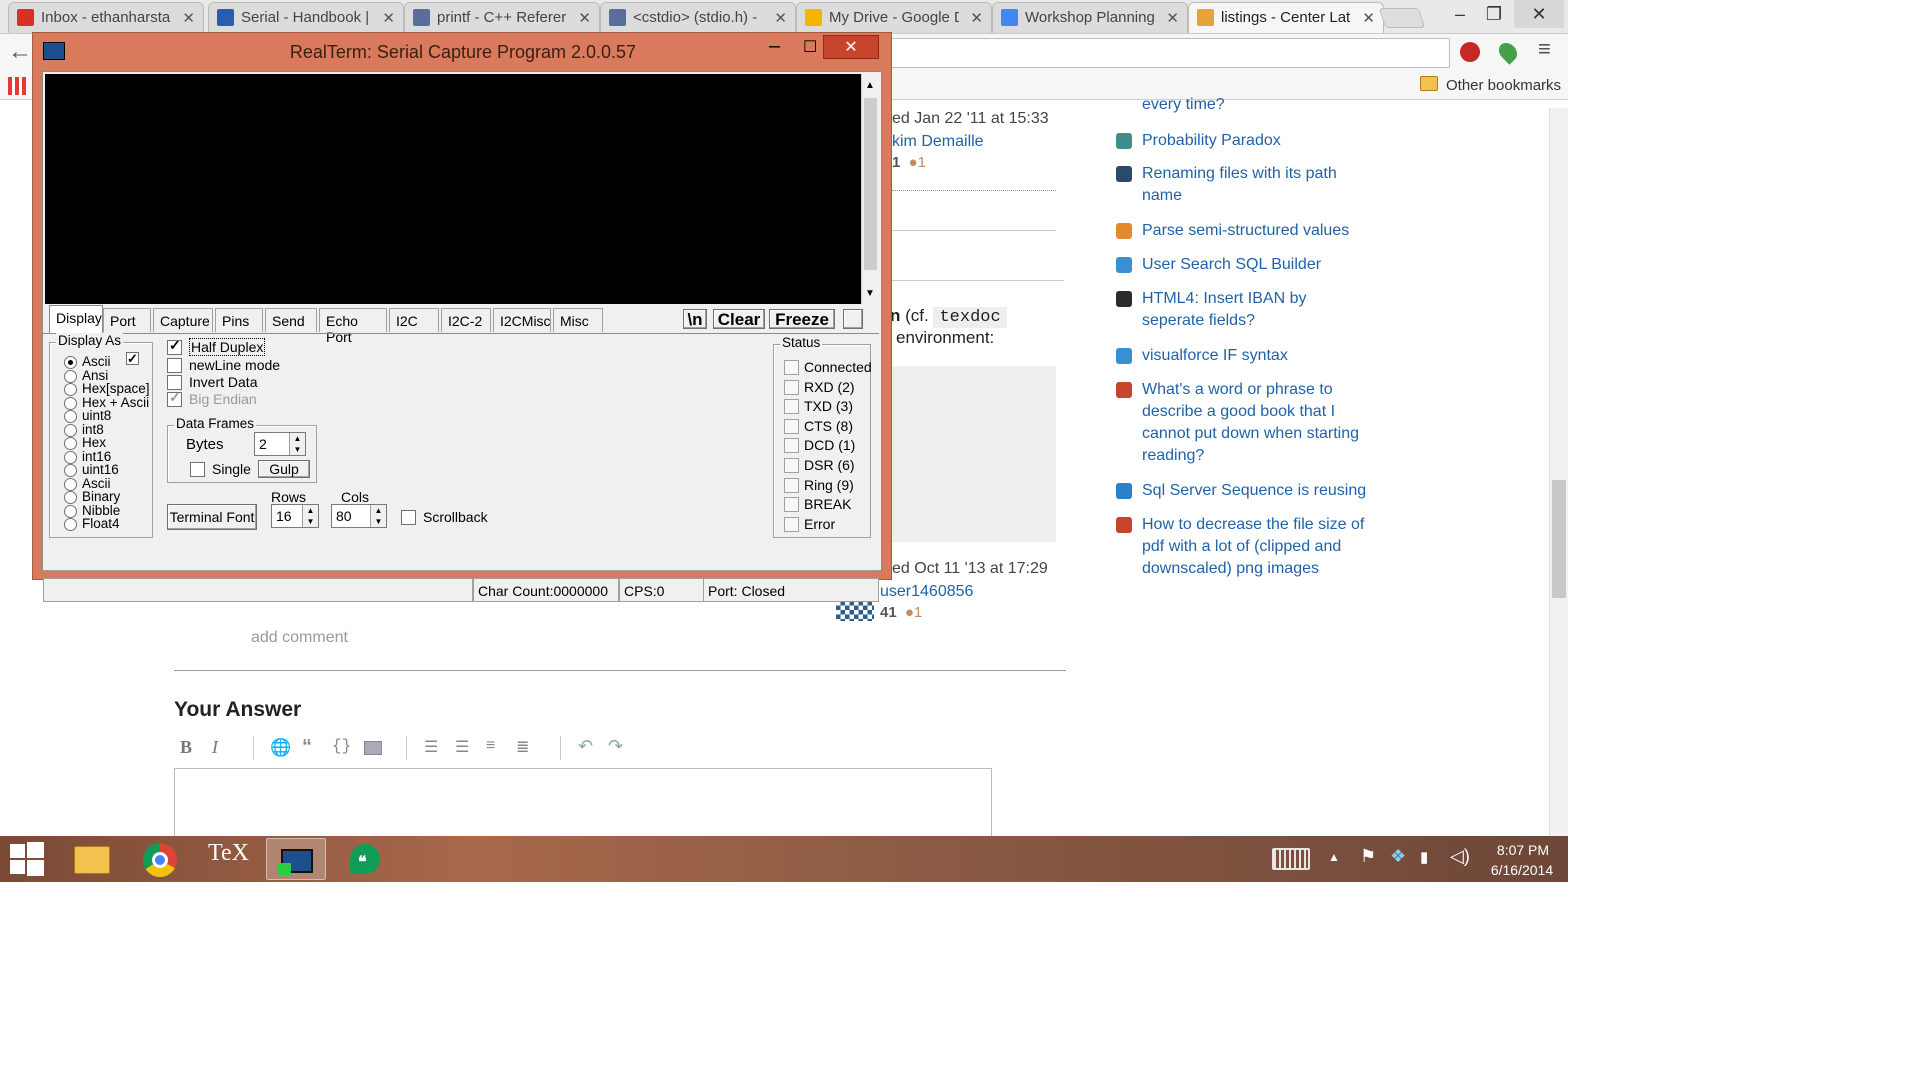 The image size is (1920, 1080). What do you see at coordinates (1558, 472) in the screenshot?
I see `page-scrollbar` at bounding box center [1558, 472].